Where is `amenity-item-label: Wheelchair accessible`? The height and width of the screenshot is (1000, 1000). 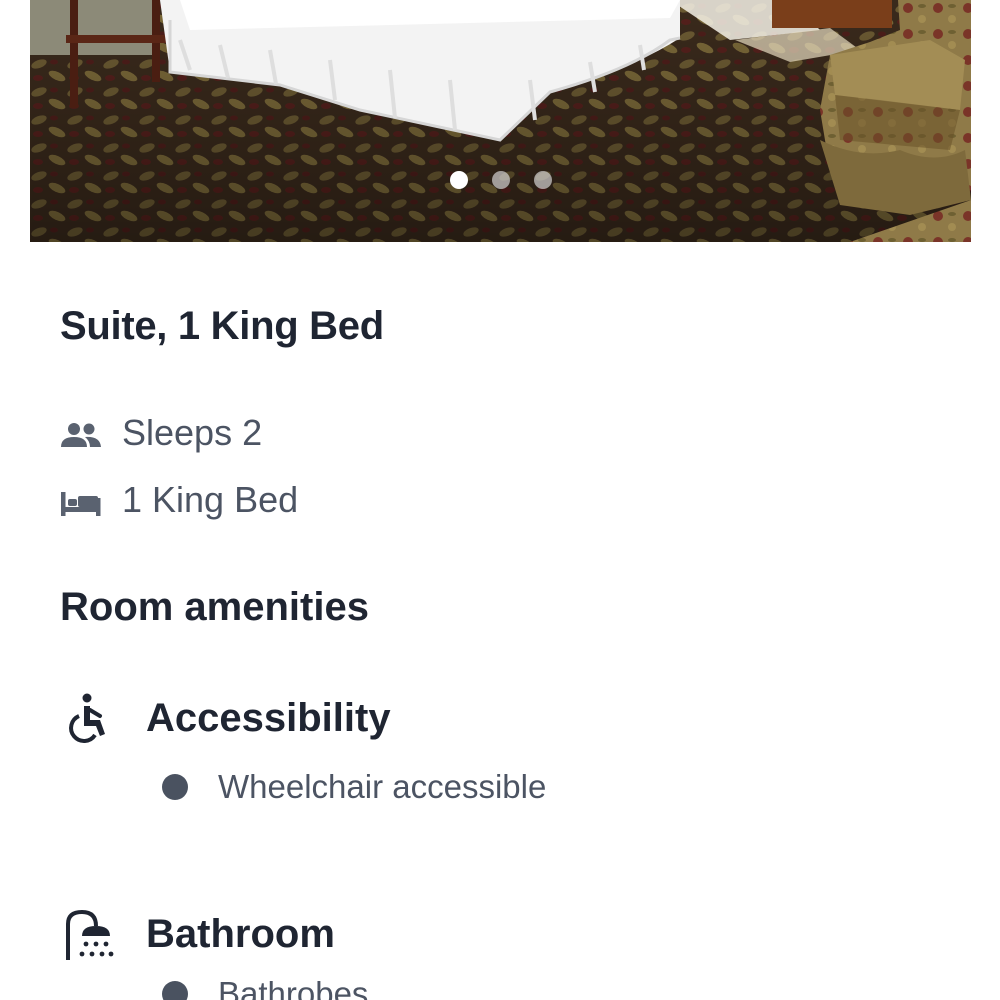
amenity-item-label: Wheelchair accessible is located at coordinates (382, 786).